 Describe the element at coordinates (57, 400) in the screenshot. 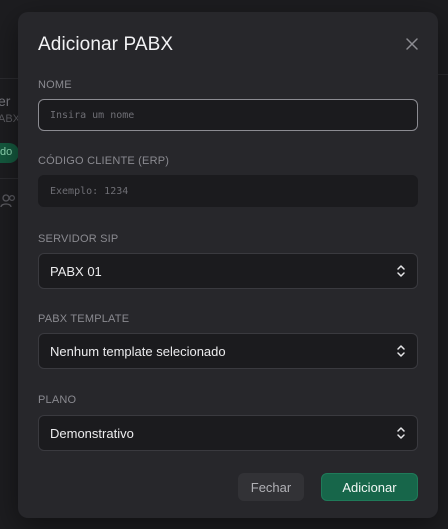

I see `plano-label: PLANO` at that location.